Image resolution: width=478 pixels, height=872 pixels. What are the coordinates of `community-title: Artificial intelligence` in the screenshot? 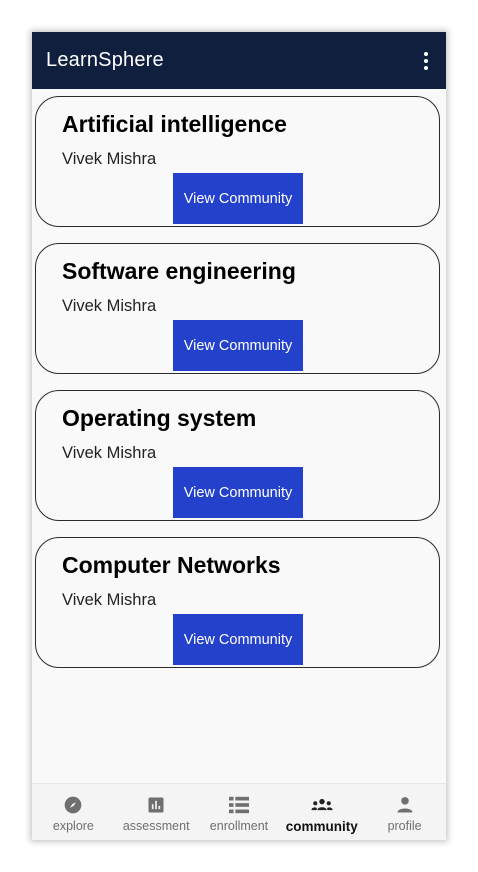 It's located at (174, 124).